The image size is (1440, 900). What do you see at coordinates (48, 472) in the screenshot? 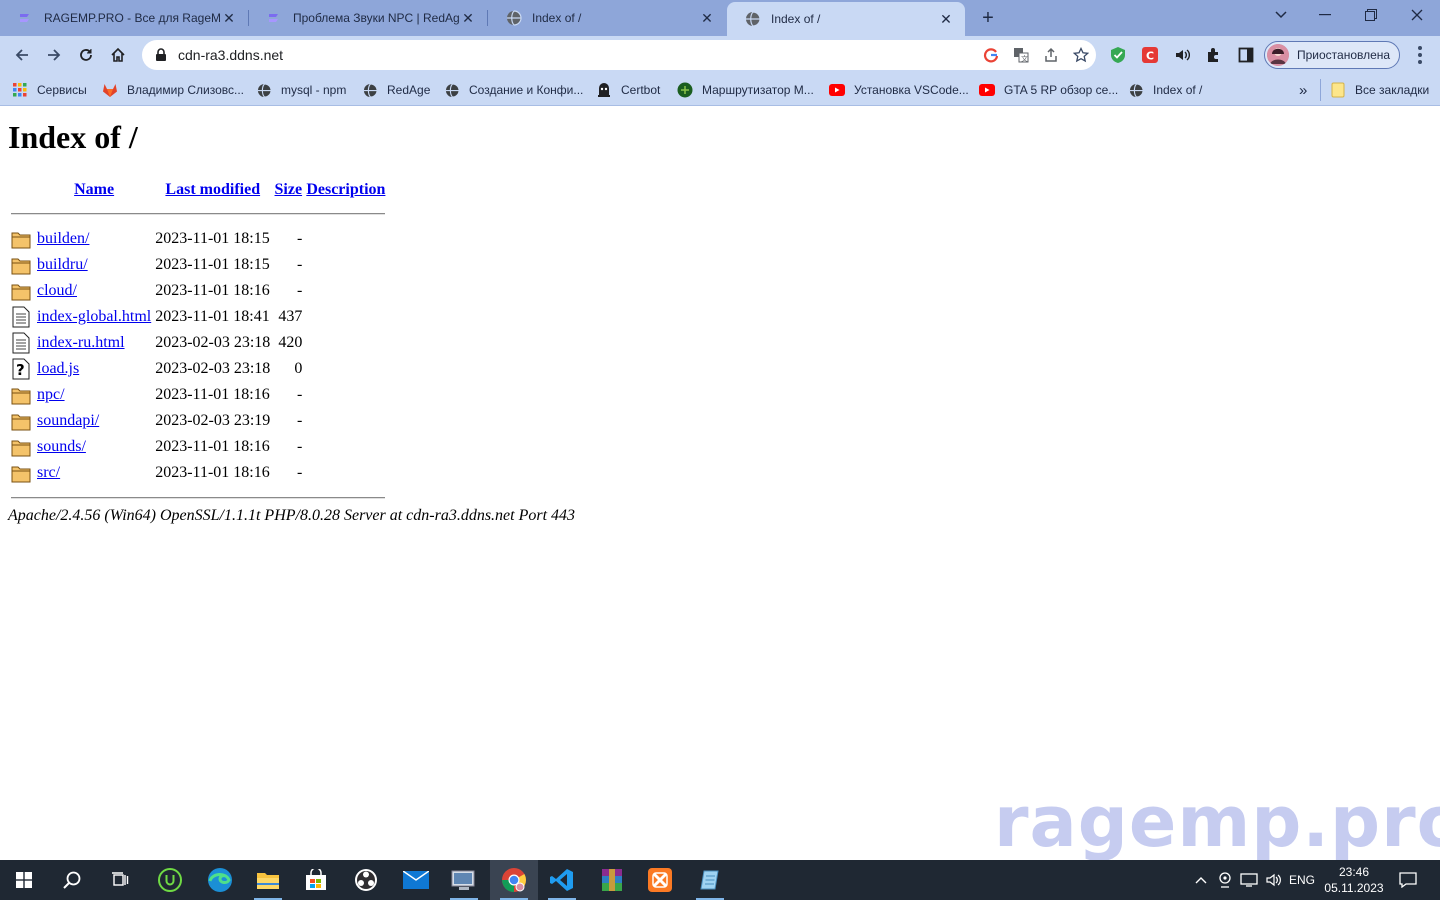
I see `file-link: src/` at bounding box center [48, 472].